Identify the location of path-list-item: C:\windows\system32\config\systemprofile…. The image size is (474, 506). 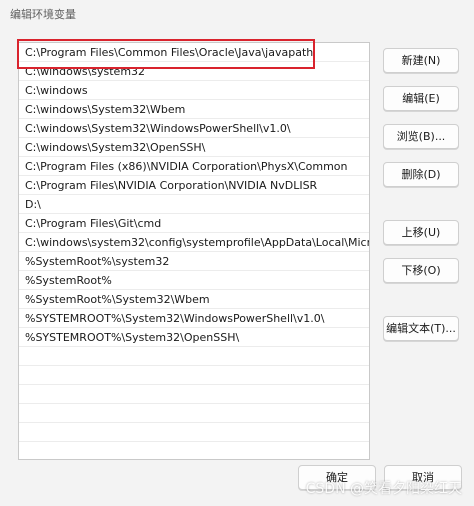
(194, 242).